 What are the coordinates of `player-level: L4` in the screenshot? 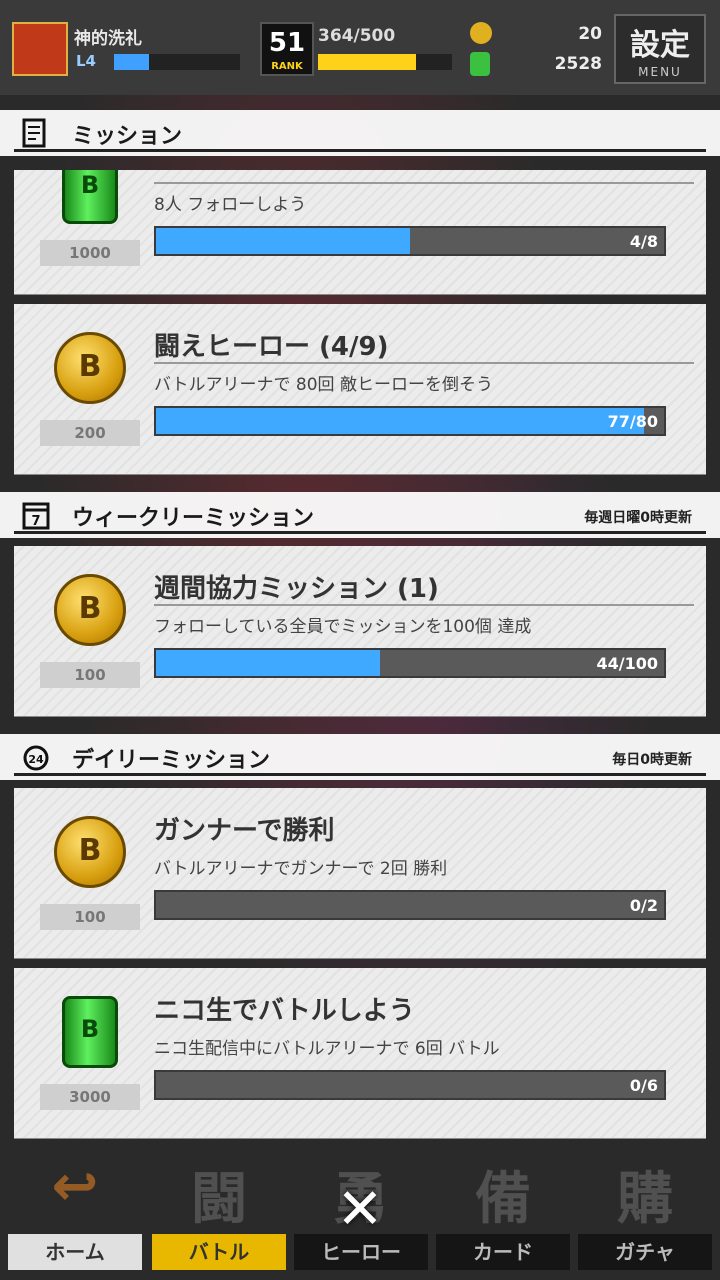 It's located at (86, 61).